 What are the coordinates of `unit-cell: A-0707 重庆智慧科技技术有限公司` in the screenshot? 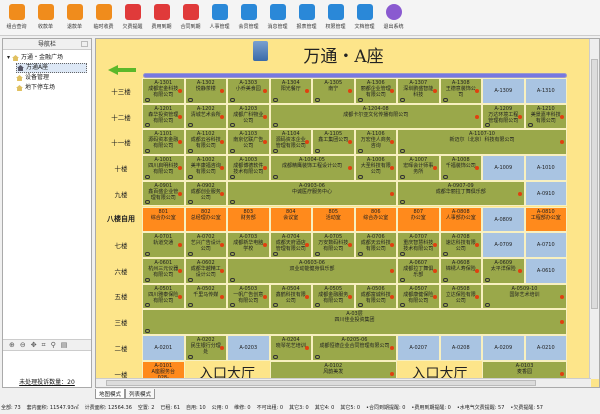 It's located at (418, 245).